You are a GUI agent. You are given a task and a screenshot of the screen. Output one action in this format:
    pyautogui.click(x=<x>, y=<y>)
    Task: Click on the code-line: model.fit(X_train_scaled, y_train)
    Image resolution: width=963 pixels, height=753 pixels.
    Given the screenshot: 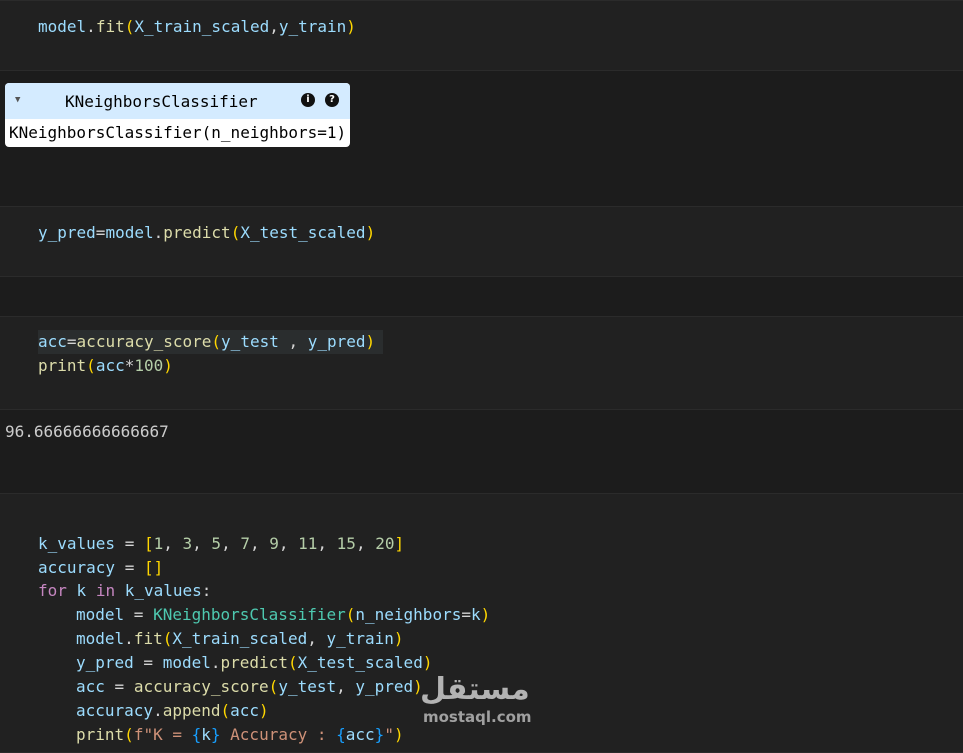 What is the action you would take?
    pyautogui.click(x=240, y=639)
    